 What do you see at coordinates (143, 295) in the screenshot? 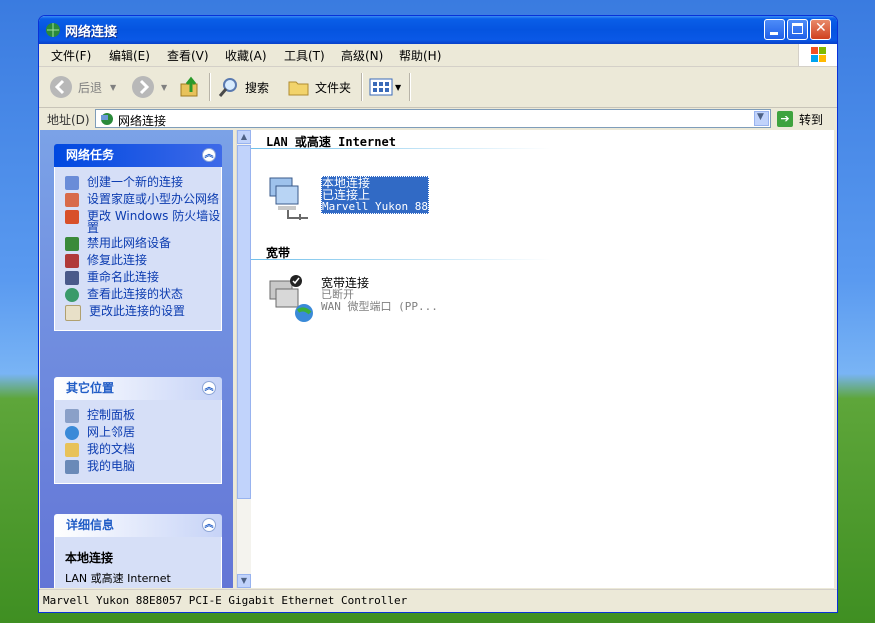
I see `task-view-status: 查看此连接的状态` at bounding box center [143, 295].